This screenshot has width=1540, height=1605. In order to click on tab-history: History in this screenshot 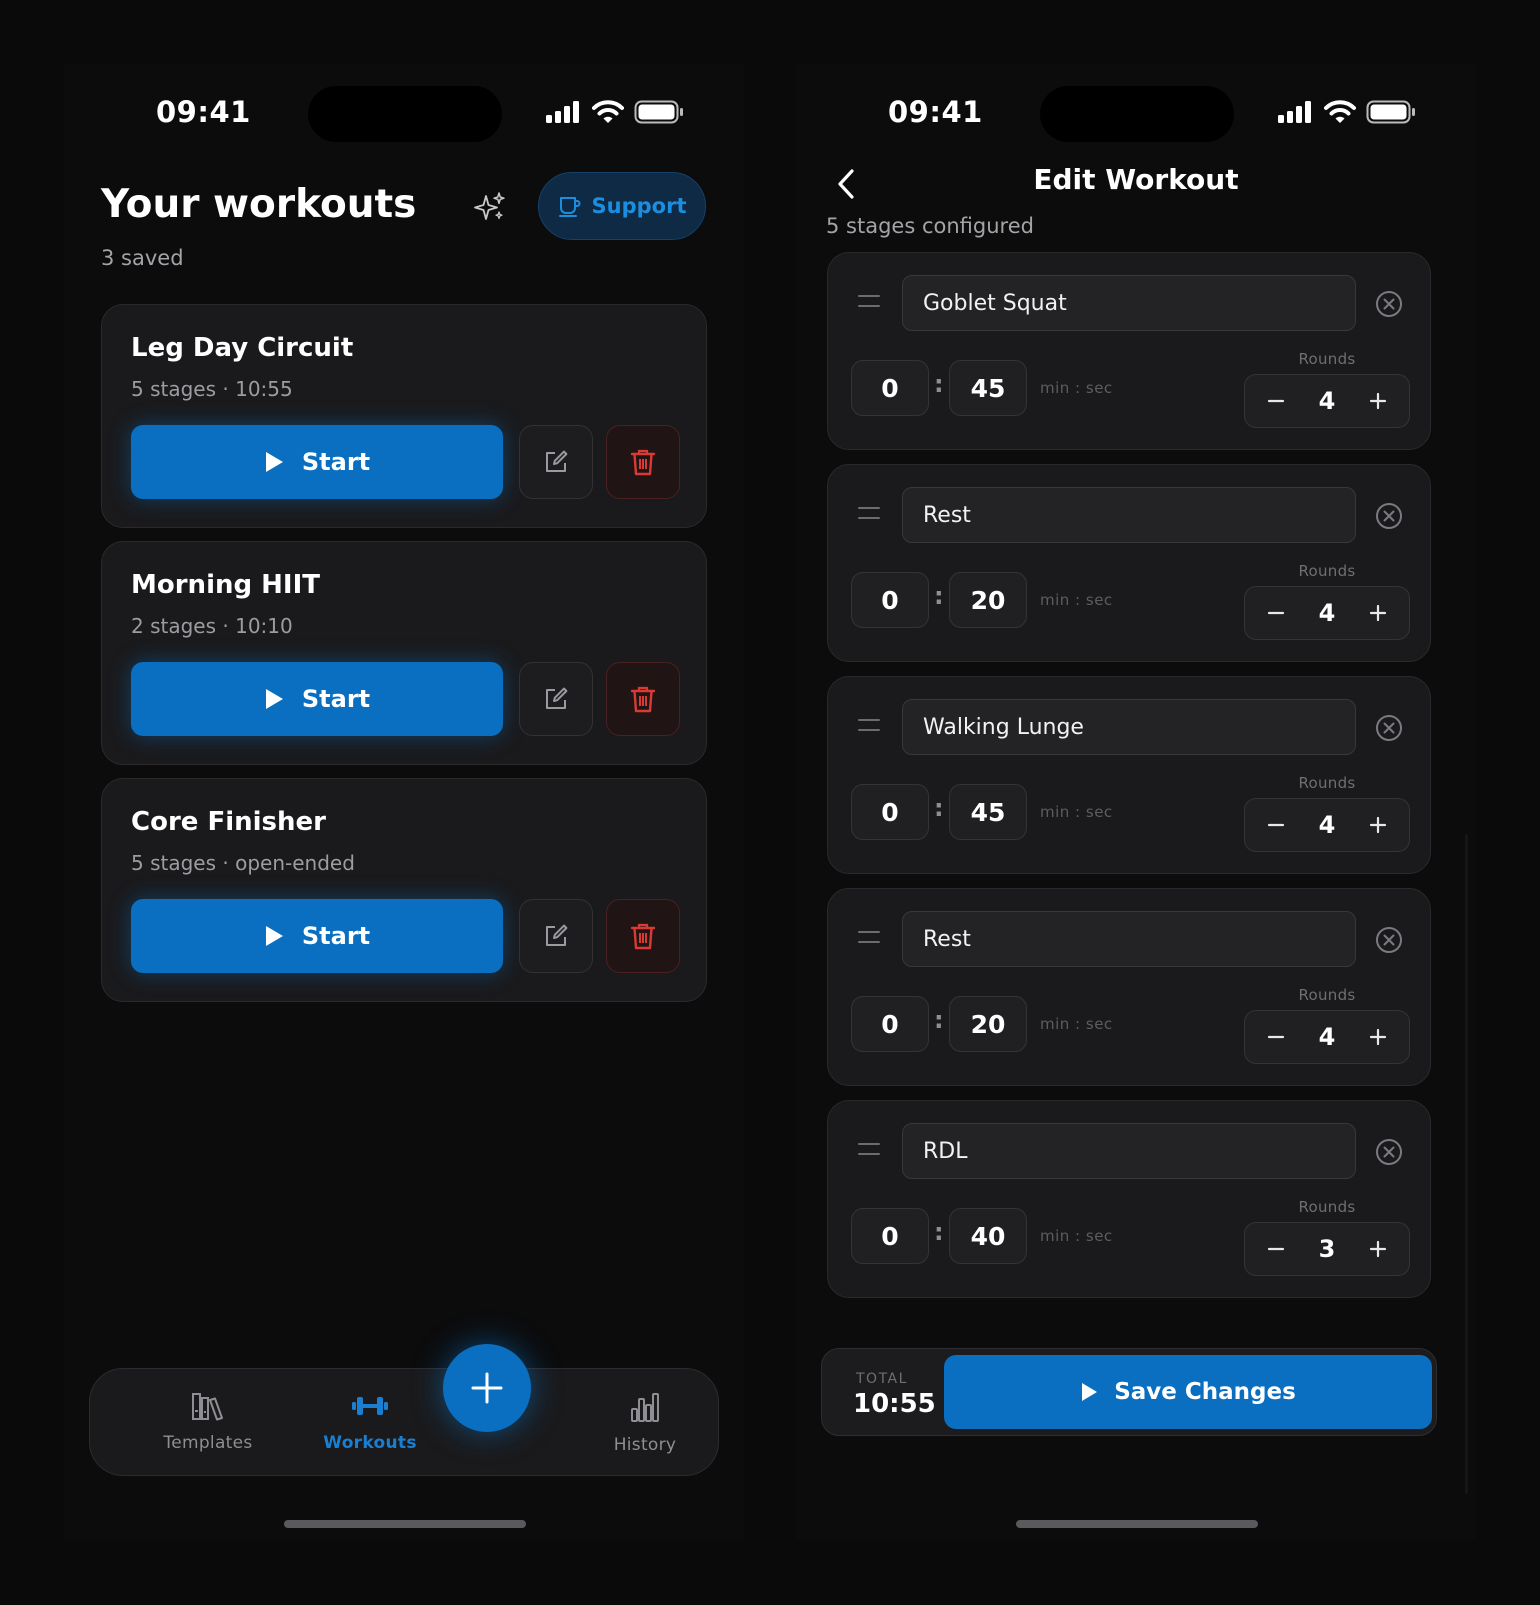, I will do `click(645, 1423)`.